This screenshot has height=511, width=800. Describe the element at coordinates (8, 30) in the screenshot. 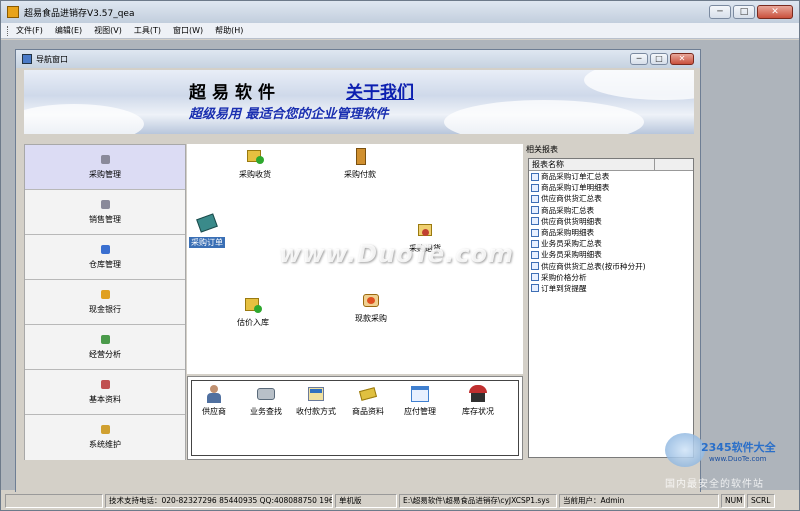

I see `toolbar-grip` at that location.